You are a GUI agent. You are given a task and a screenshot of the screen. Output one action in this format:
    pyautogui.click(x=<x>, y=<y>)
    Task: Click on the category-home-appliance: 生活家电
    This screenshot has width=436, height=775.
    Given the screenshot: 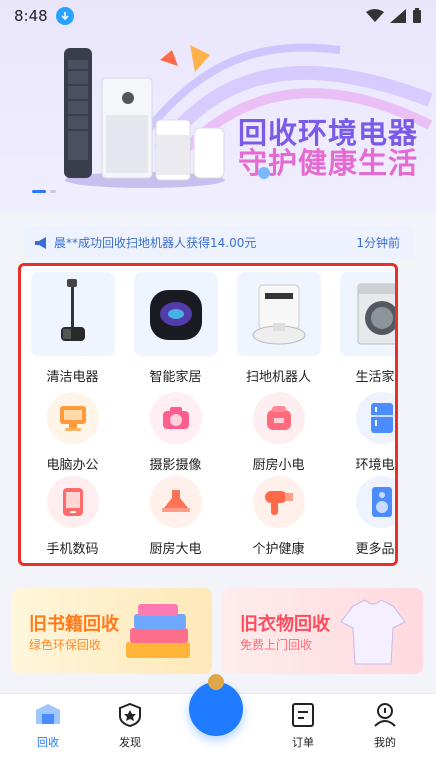 What is the action you would take?
    pyautogui.click(x=362, y=328)
    